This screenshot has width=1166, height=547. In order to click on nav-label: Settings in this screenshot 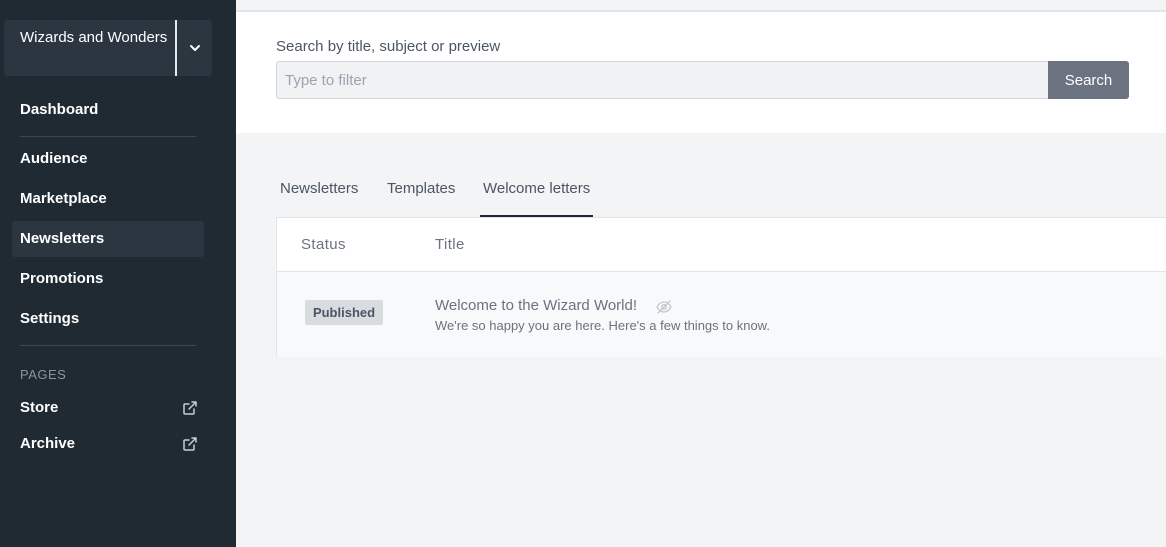, I will do `click(50, 318)`.